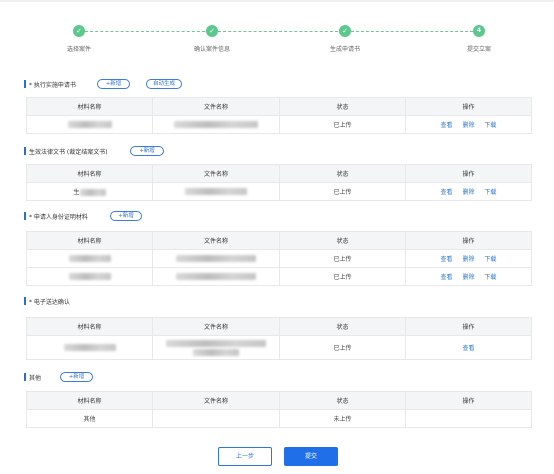 The height and width of the screenshot is (474, 554). I want to click on section-title-text: * 执行实施申请书, so click(52, 85).